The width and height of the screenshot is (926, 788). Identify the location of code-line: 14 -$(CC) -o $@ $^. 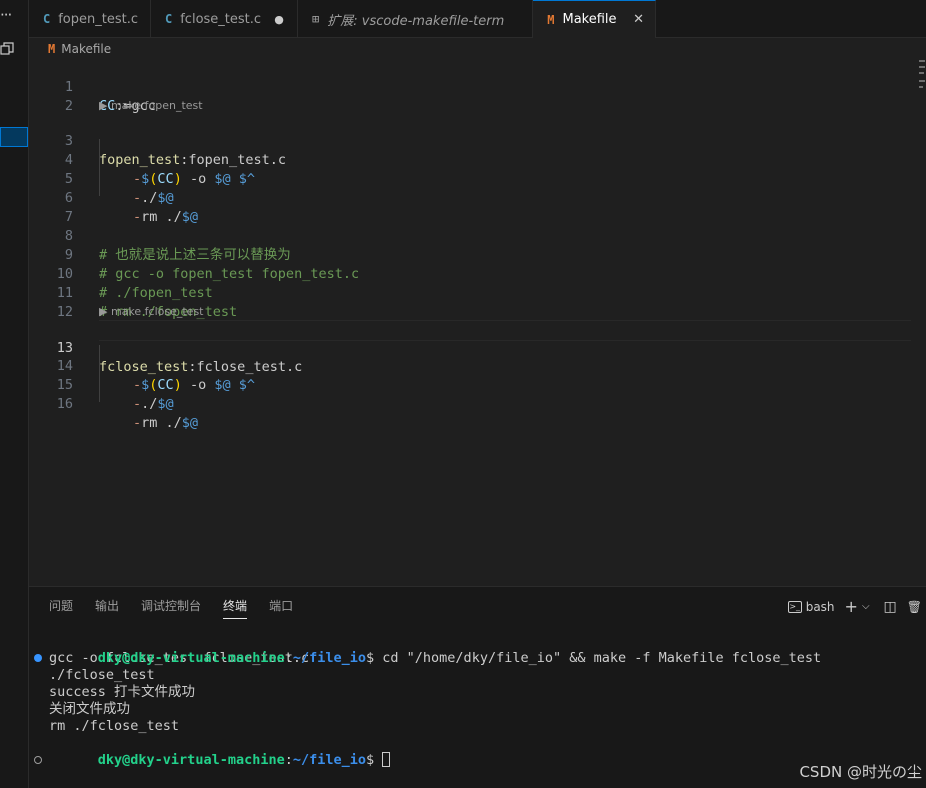
(470, 365).